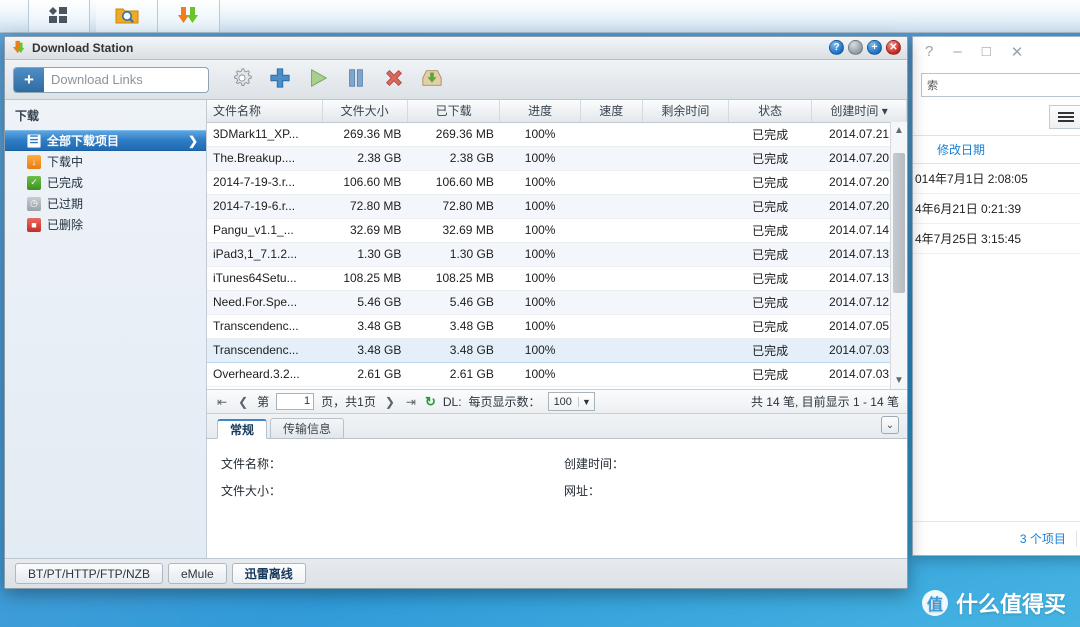 The width and height of the screenshot is (1080, 627). I want to click on column-header-created: 创建时间 ▾, so click(859, 111).